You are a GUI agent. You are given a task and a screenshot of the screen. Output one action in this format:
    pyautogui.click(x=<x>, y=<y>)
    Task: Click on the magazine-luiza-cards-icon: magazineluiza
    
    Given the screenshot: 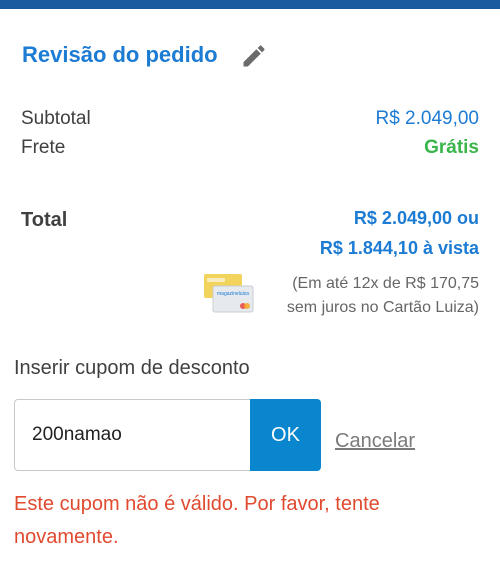 What is the action you would take?
    pyautogui.click(x=229, y=293)
    